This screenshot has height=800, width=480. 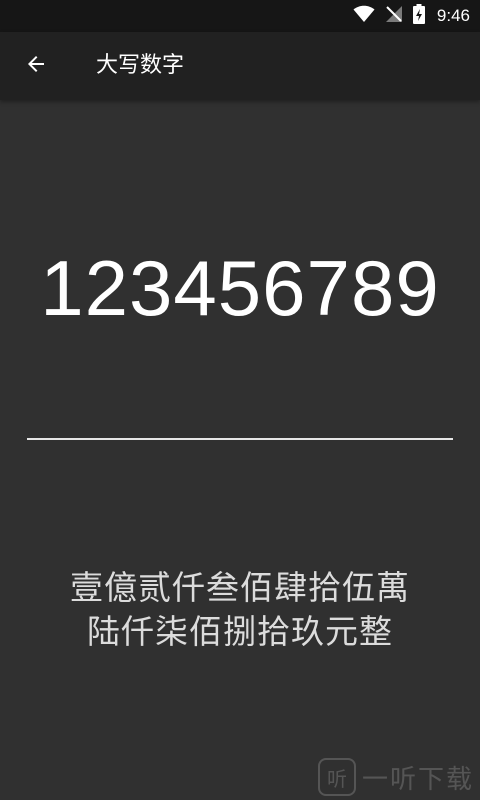 What do you see at coordinates (240, 16) in the screenshot?
I see `status-bar: 9:46` at bounding box center [240, 16].